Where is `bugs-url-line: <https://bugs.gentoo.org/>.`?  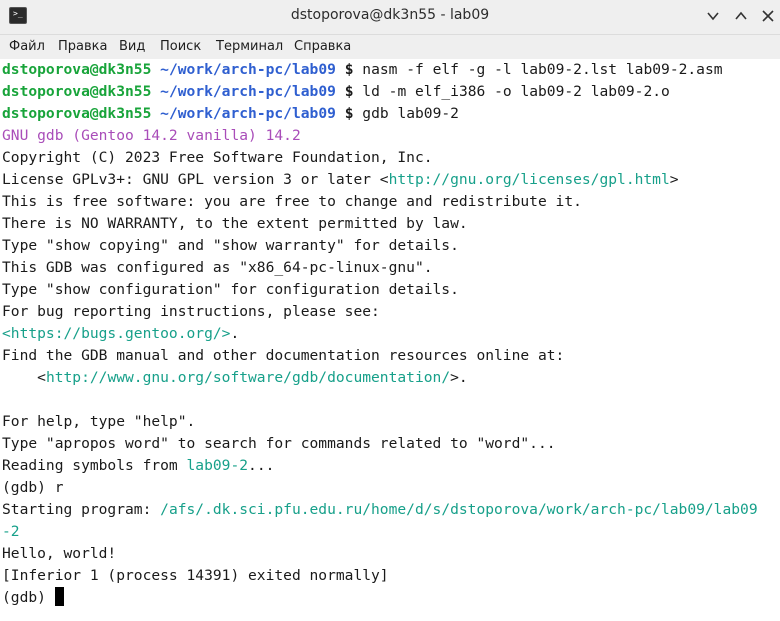
bugs-url-line: <https://bugs.gentoo.org/>. is located at coordinates (121, 333).